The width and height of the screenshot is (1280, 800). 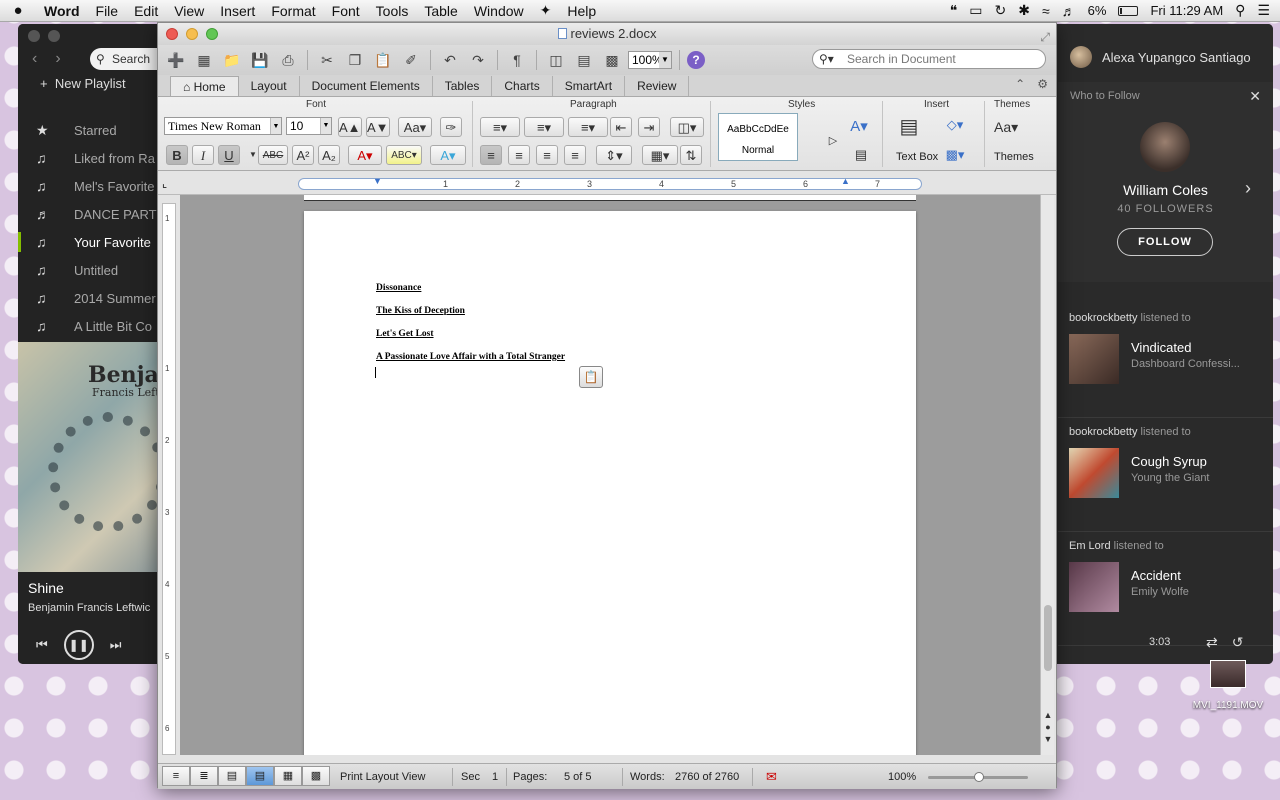 I want to click on tab-review: Review, so click(x=657, y=86).